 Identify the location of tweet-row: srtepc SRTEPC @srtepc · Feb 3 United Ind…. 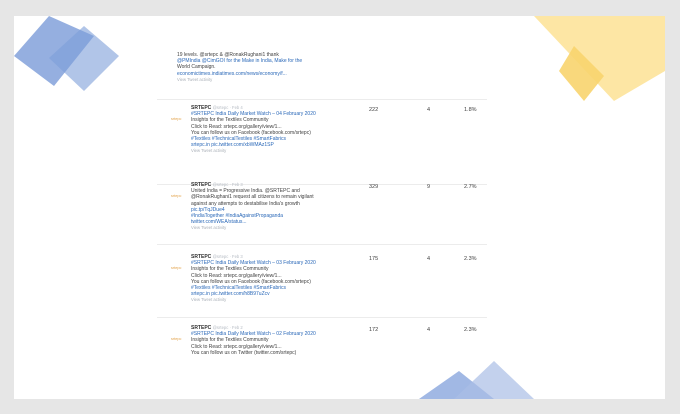
(322, 219).